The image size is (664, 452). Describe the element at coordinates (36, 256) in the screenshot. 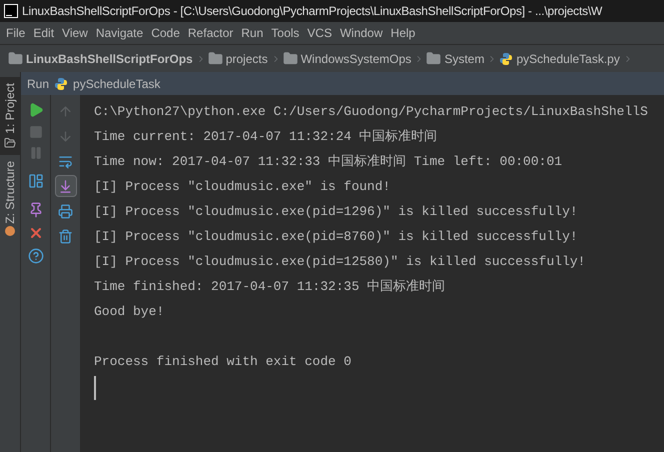

I see `help-icon` at that location.